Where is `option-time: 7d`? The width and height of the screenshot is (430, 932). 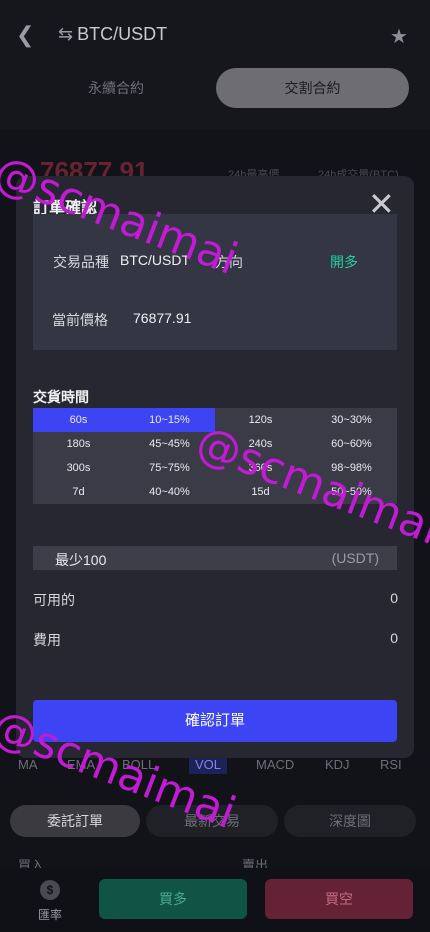
option-time: 7d is located at coordinates (78, 492).